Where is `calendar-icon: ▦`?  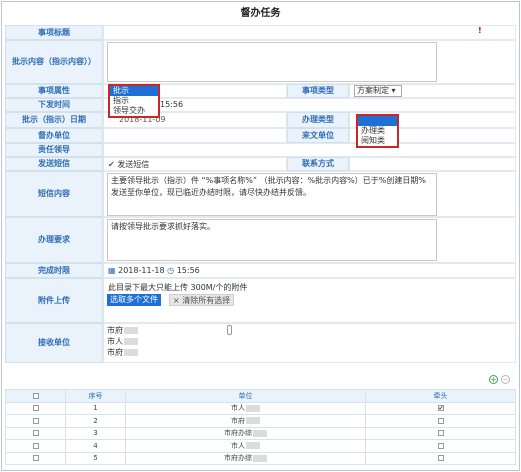
calendar-icon: ▦ is located at coordinates (112, 270).